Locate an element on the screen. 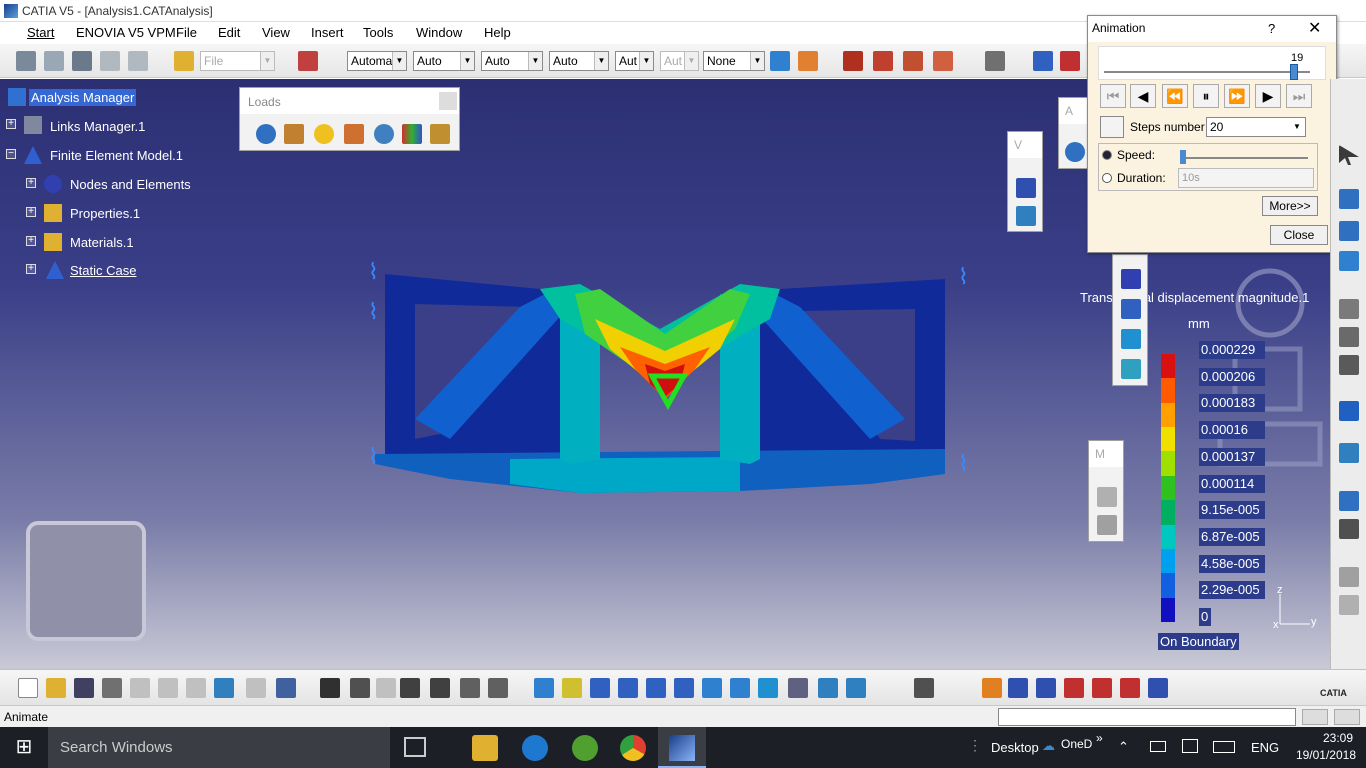 The width and height of the screenshot is (1366, 768). menu-tools: Tools is located at coordinates (378, 32).